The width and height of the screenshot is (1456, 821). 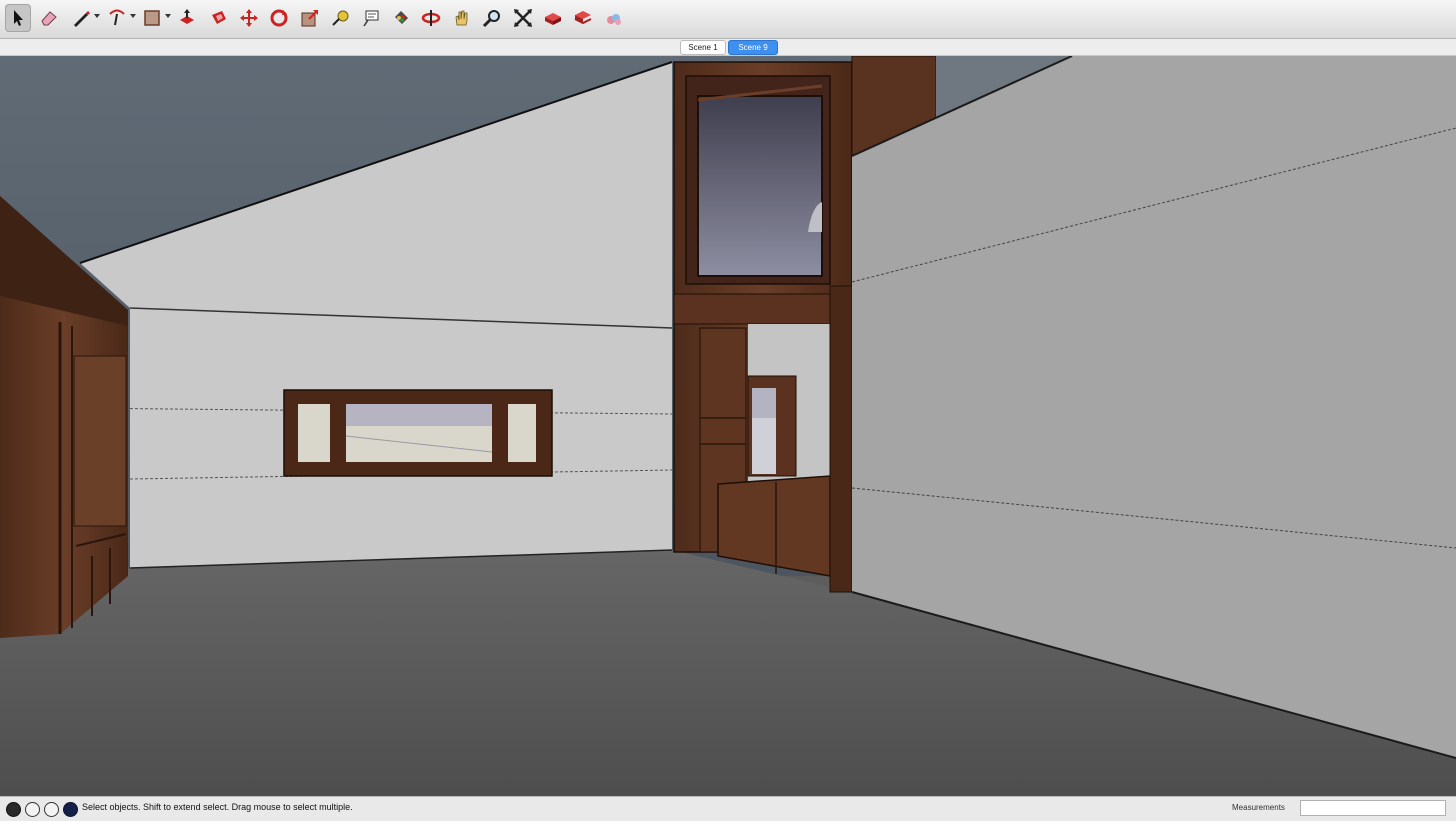 I want to click on offset-icon, so click(x=219, y=17).